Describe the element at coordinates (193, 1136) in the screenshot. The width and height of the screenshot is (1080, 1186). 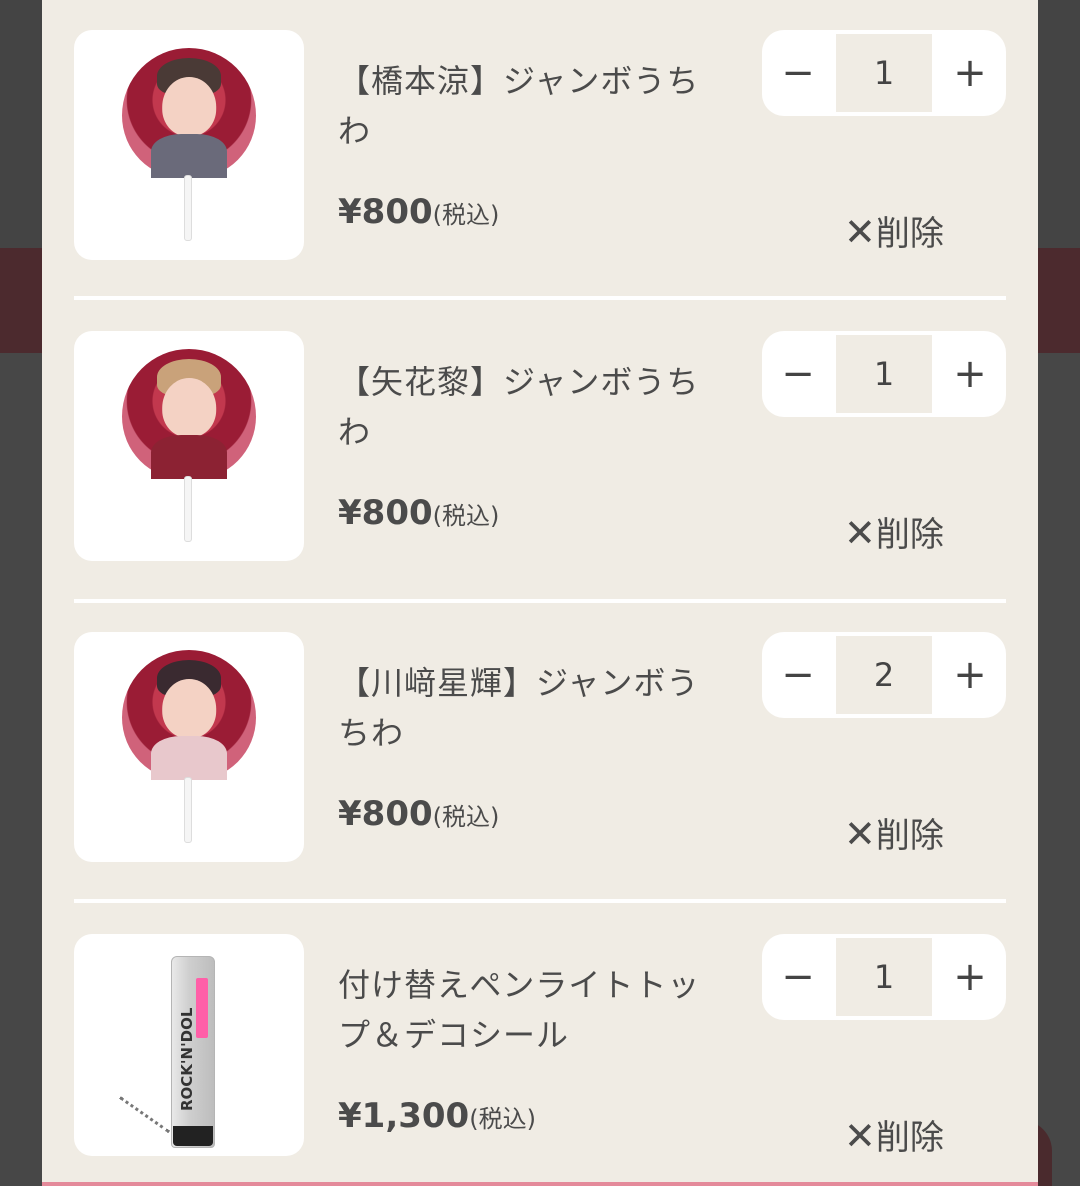
I see `penlight-cap` at that location.